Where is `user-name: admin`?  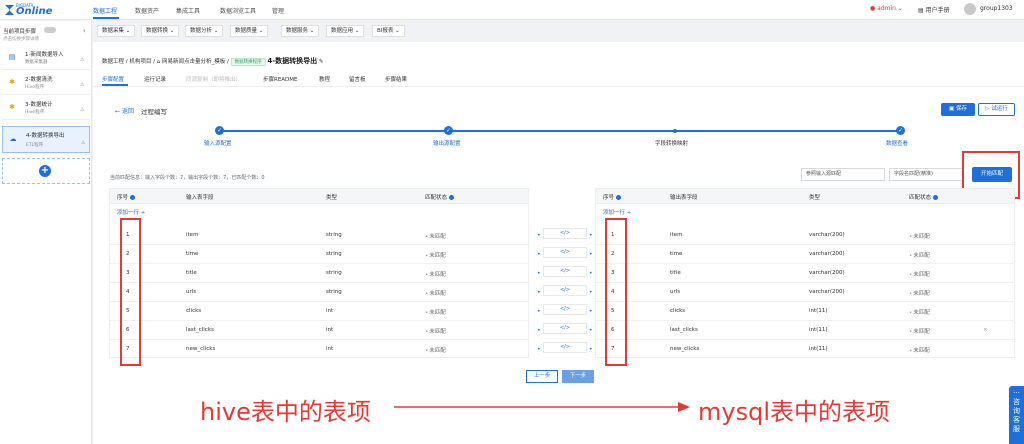
user-name: admin is located at coordinates (886, 8).